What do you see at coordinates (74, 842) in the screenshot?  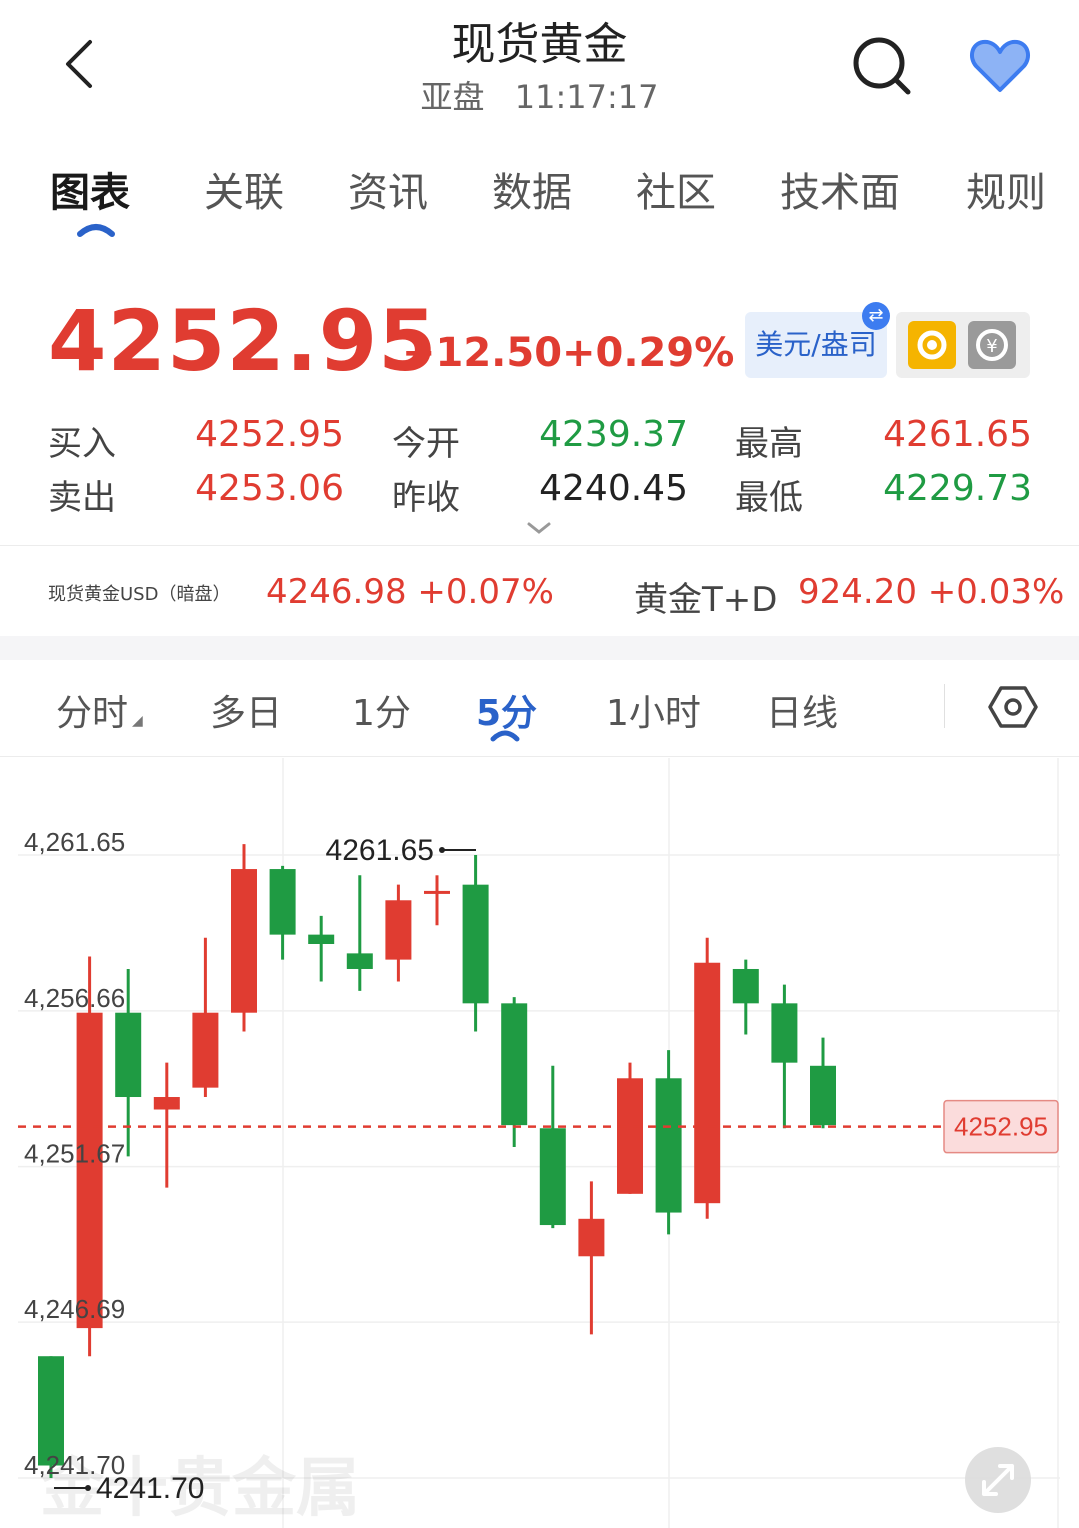 I see `y-tick-label: 4,261.65` at bounding box center [74, 842].